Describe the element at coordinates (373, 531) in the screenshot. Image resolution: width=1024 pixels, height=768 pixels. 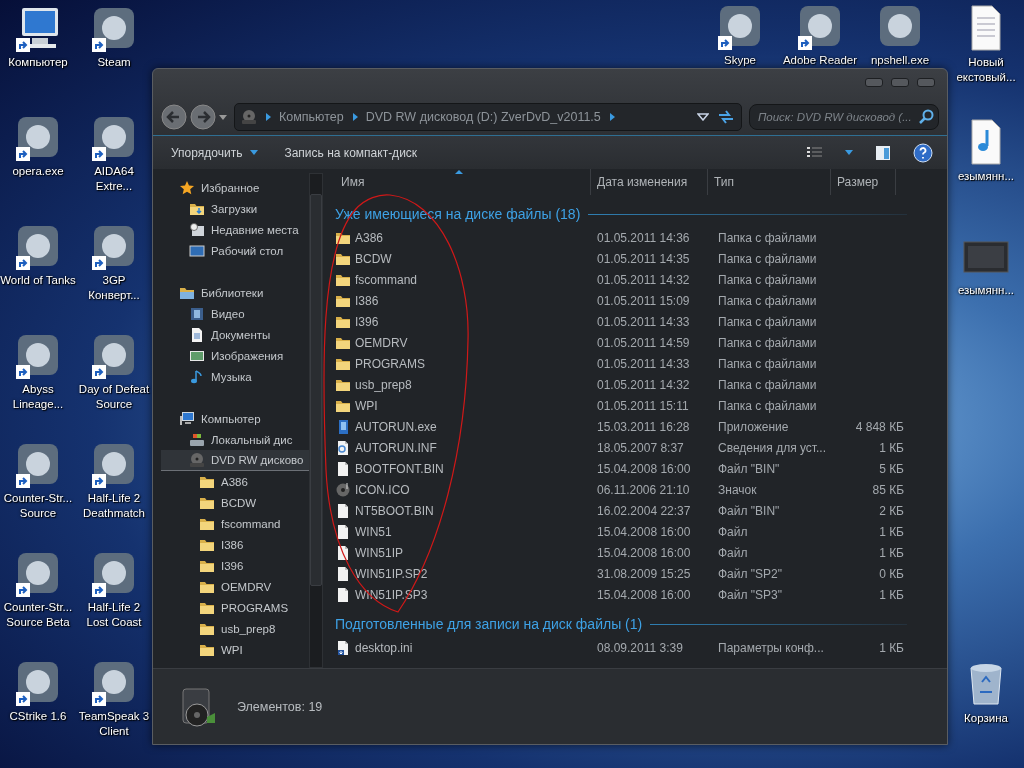
I see `file-name: WIN51` at that location.